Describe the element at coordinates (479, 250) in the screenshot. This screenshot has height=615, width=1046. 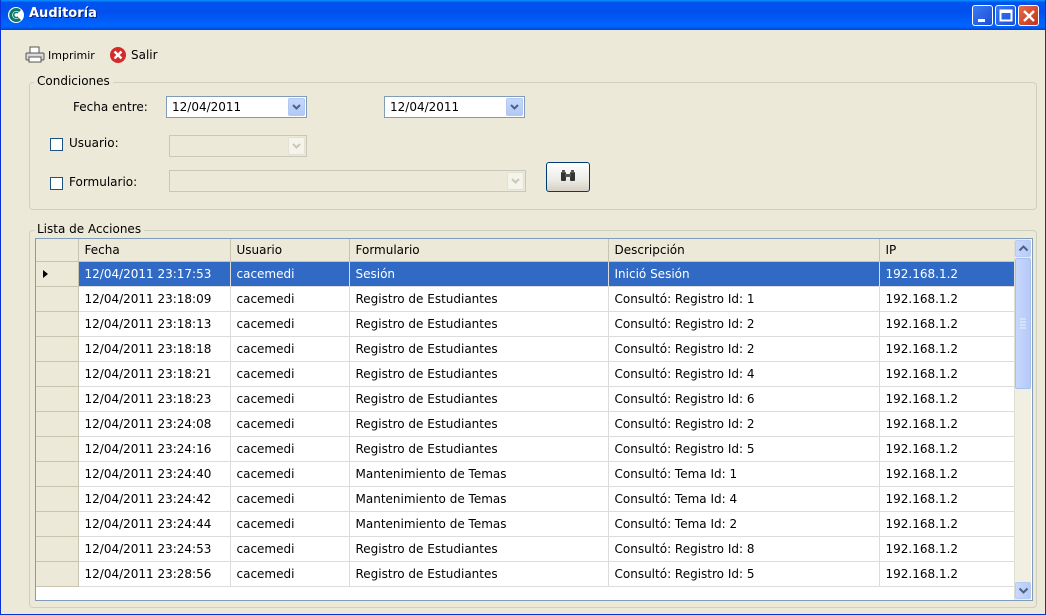
I see `column-header-formulario: Formulario` at that location.